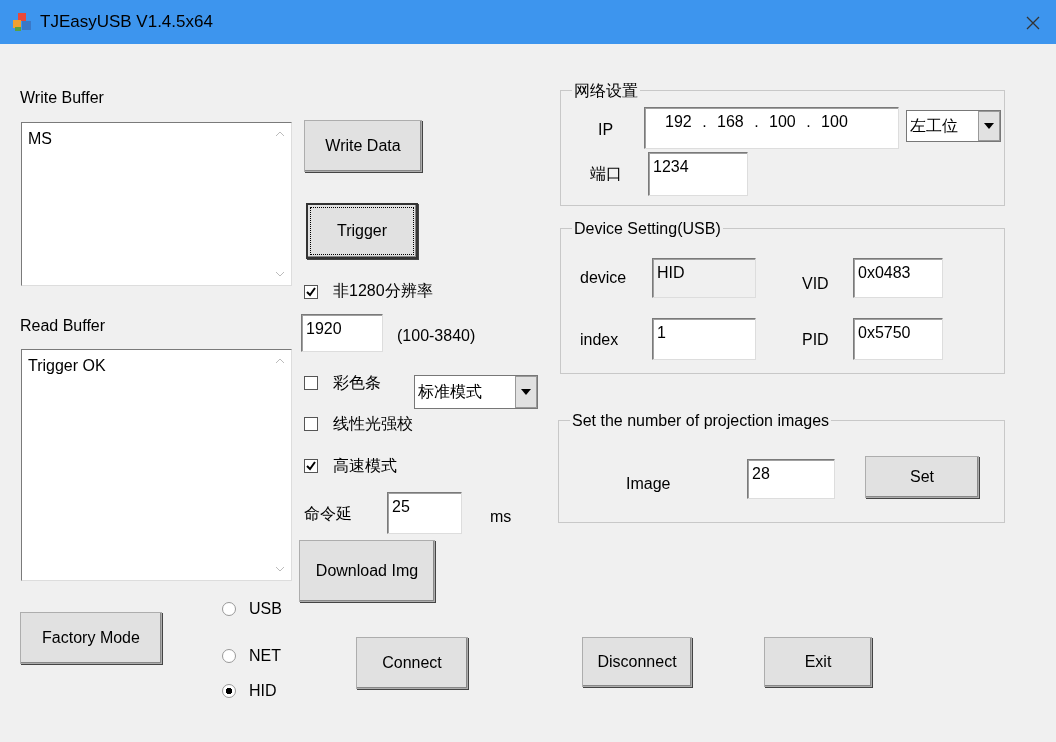  Describe the element at coordinates (67, 365) in the screenshot. I see `buffer-text: Trigger OK` at that location.